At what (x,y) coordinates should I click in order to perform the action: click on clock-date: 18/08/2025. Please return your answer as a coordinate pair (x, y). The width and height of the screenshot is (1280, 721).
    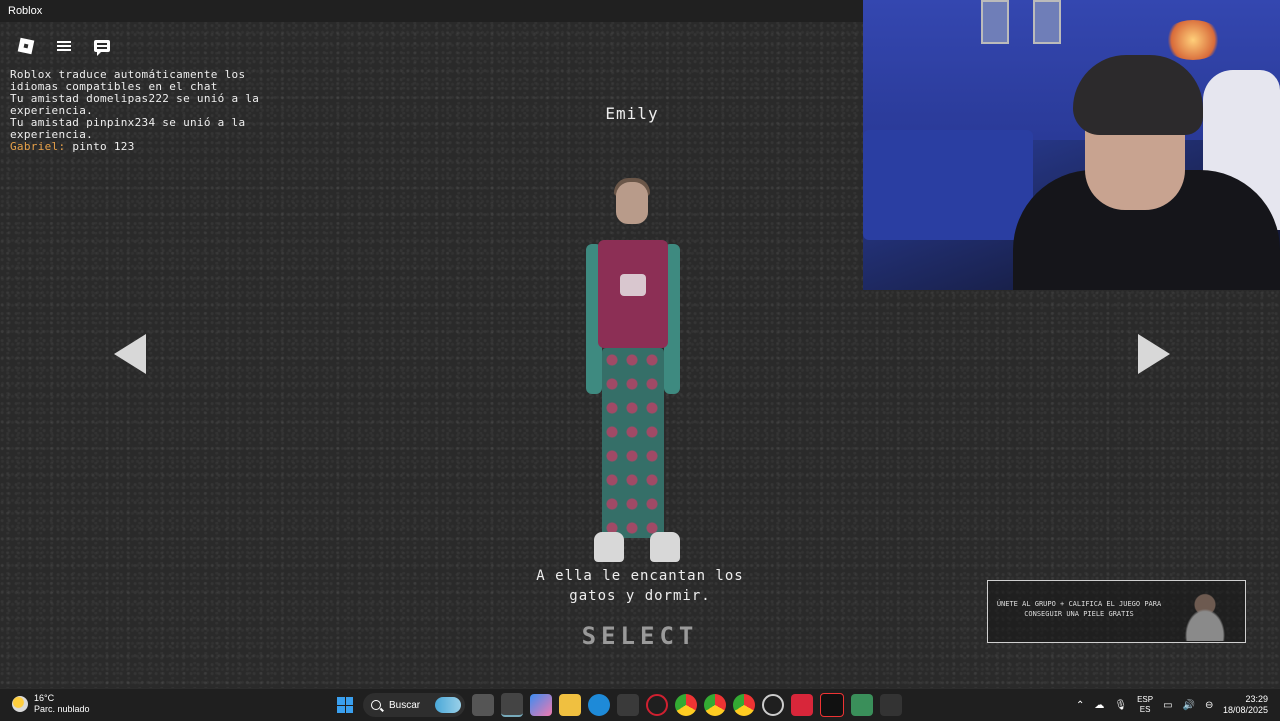
    Looking at the image, I should click on (1245, 710).